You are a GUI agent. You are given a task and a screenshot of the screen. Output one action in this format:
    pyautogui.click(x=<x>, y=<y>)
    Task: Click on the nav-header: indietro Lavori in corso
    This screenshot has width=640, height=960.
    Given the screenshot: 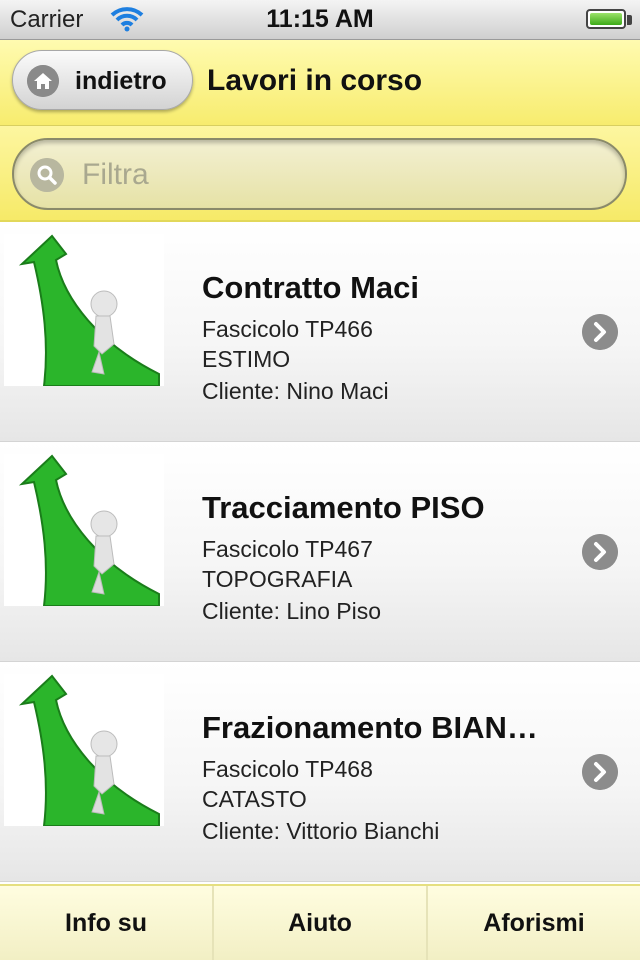 What is the action you would take?
    pyautogui.click(x=320, y=83)
    